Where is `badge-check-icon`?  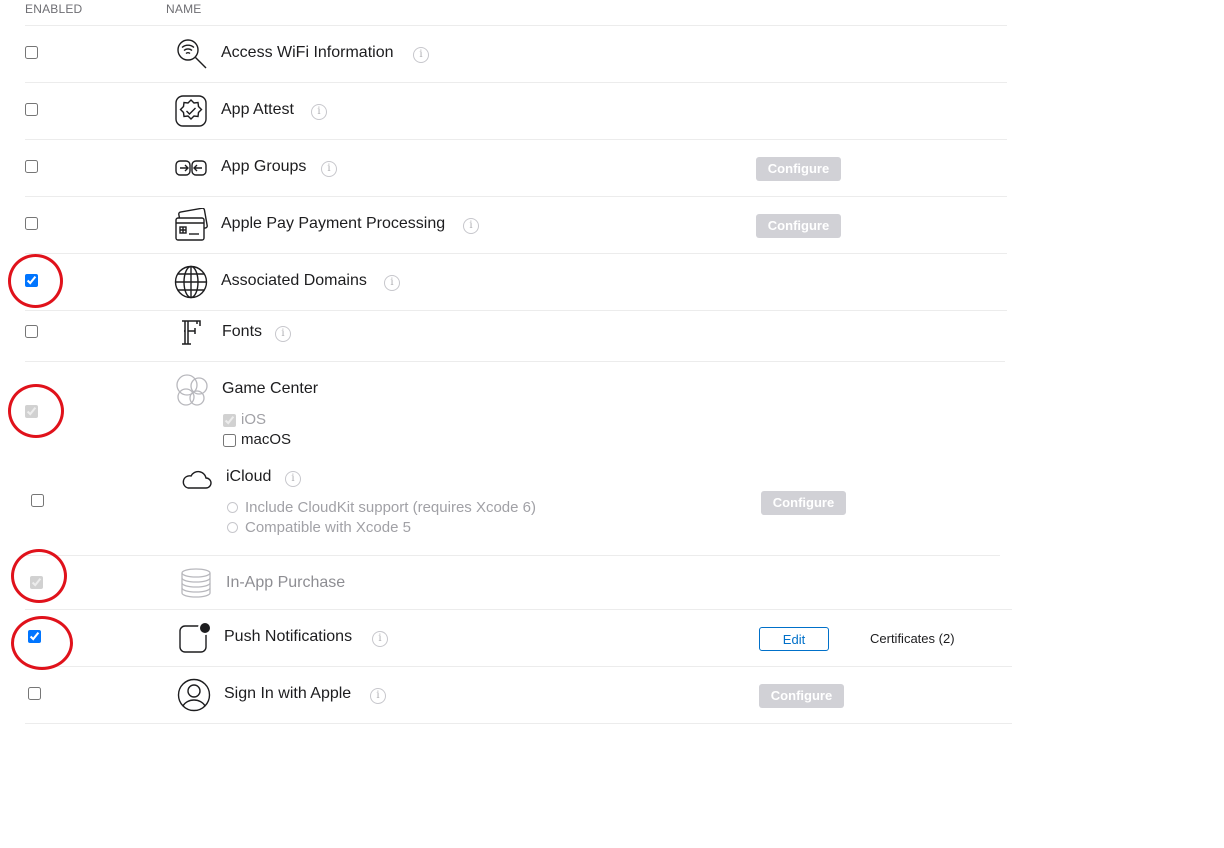
badge-check-icon is located at coordinates (191, 111).